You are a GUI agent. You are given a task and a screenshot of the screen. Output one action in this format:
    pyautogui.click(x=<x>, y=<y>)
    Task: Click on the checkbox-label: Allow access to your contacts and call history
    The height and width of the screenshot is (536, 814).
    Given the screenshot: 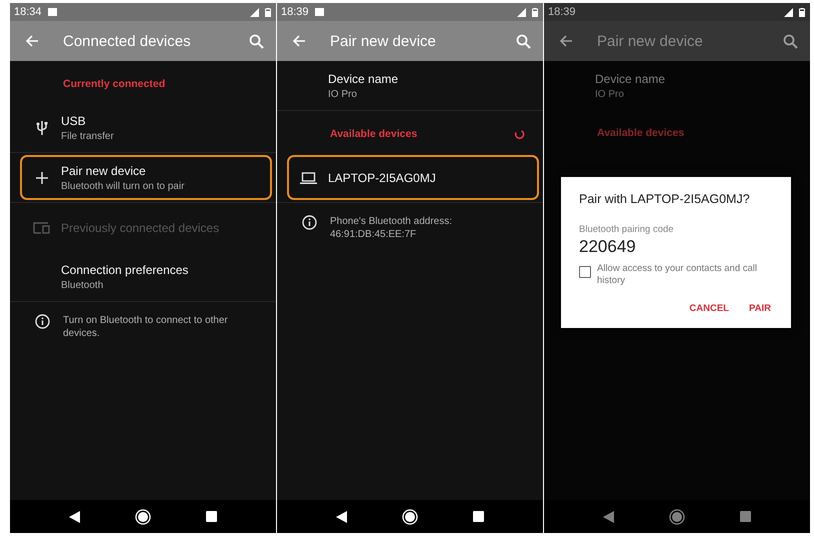 What is the action you would take?
    pyautogui.click(x=677, y=275)
    